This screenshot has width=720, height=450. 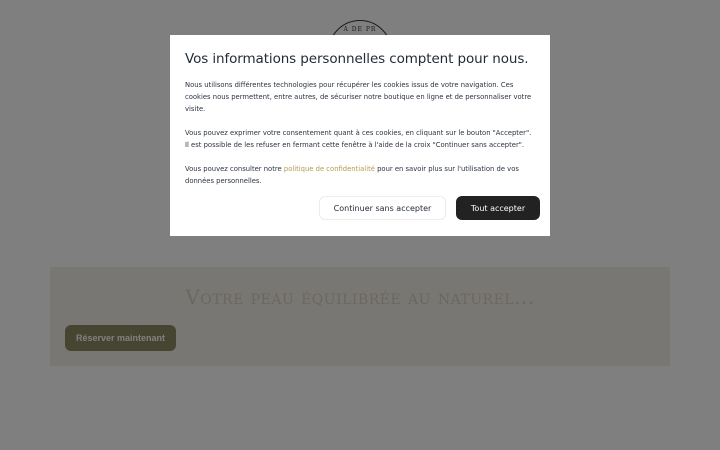 I want to click on privacy-policy-link: politique de confidentialité, so click(x=329, y=169).